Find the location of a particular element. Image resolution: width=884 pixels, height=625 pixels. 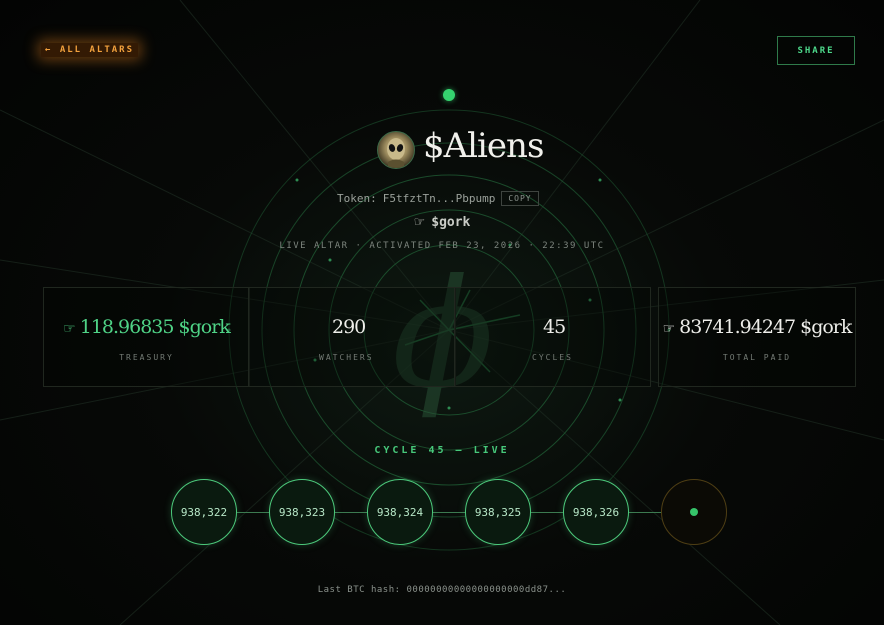

block-node: 938,323 is located at coordinates (302, 512).